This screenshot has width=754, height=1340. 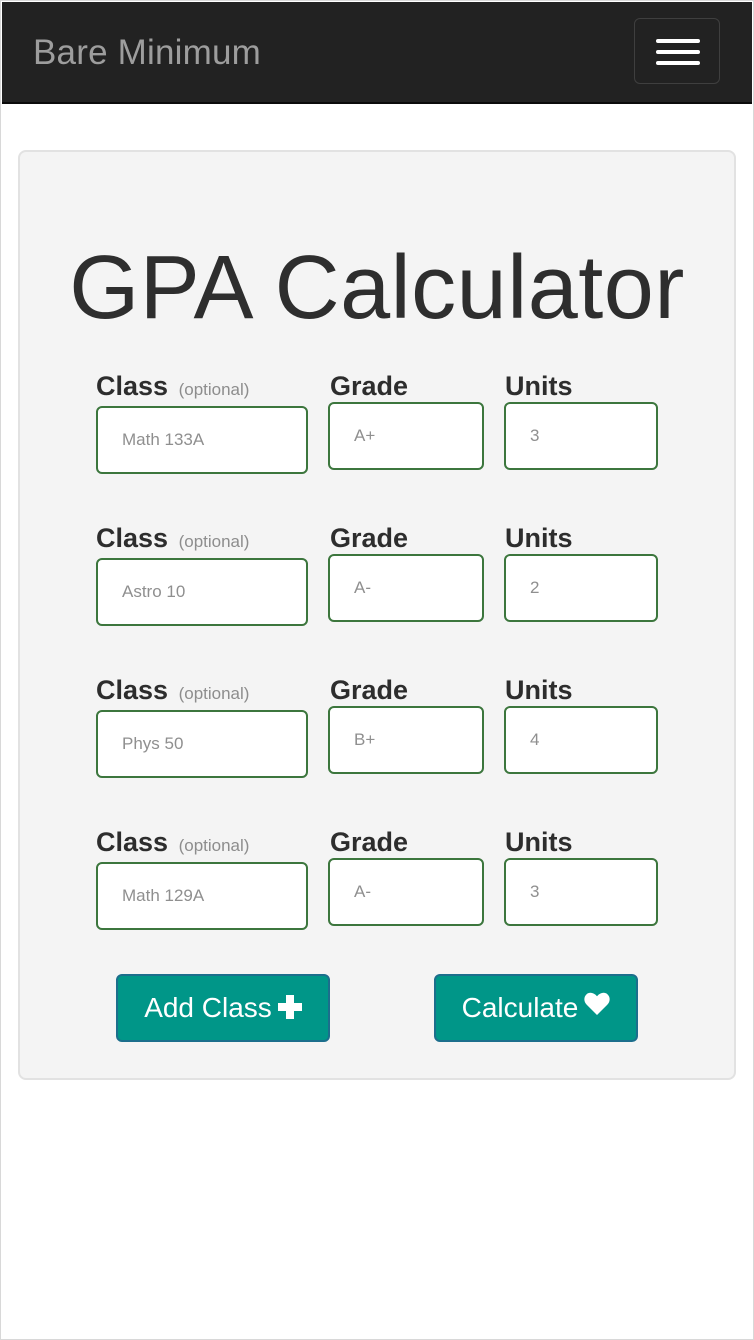 What do you see at coordinates (377, 53) in the screenshot?
I see `navbar: Bare Minimum` at bounding box center [377, 53].